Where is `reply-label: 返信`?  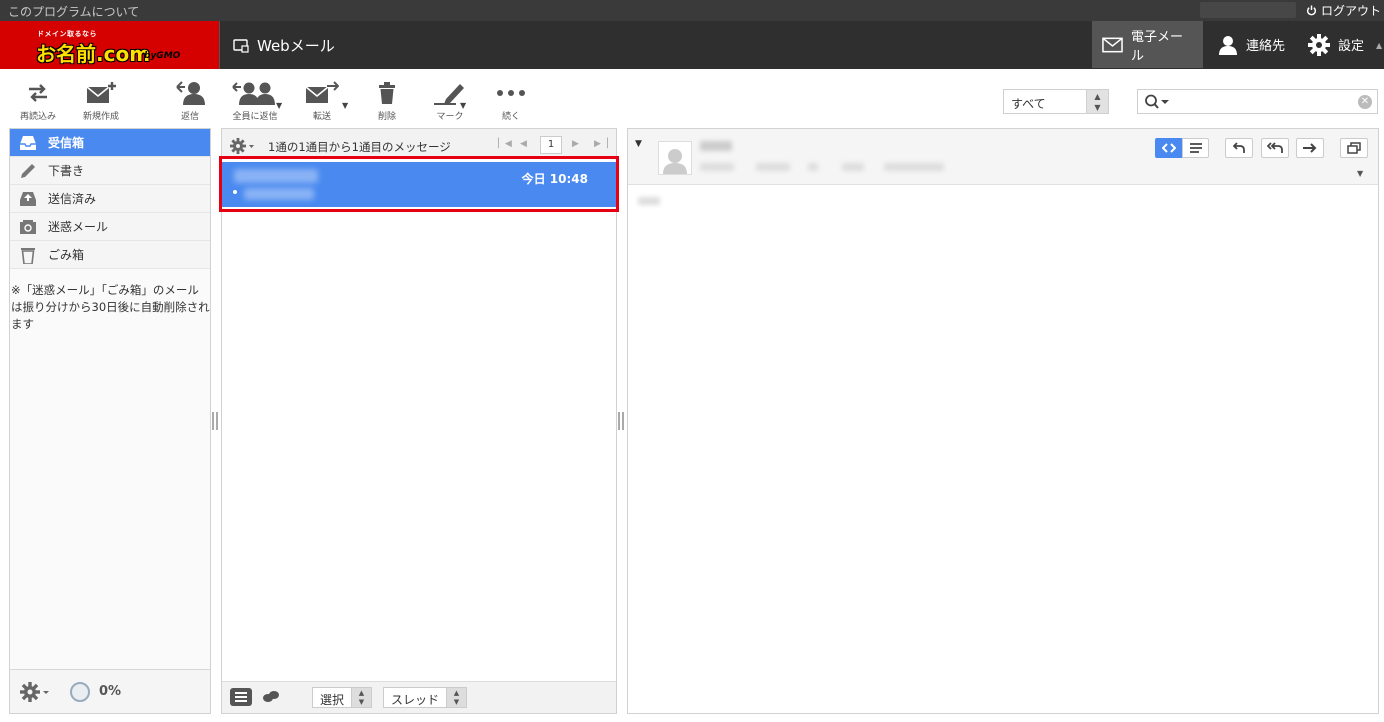 reply-label: 返信 is located at coordinates (189, 117).